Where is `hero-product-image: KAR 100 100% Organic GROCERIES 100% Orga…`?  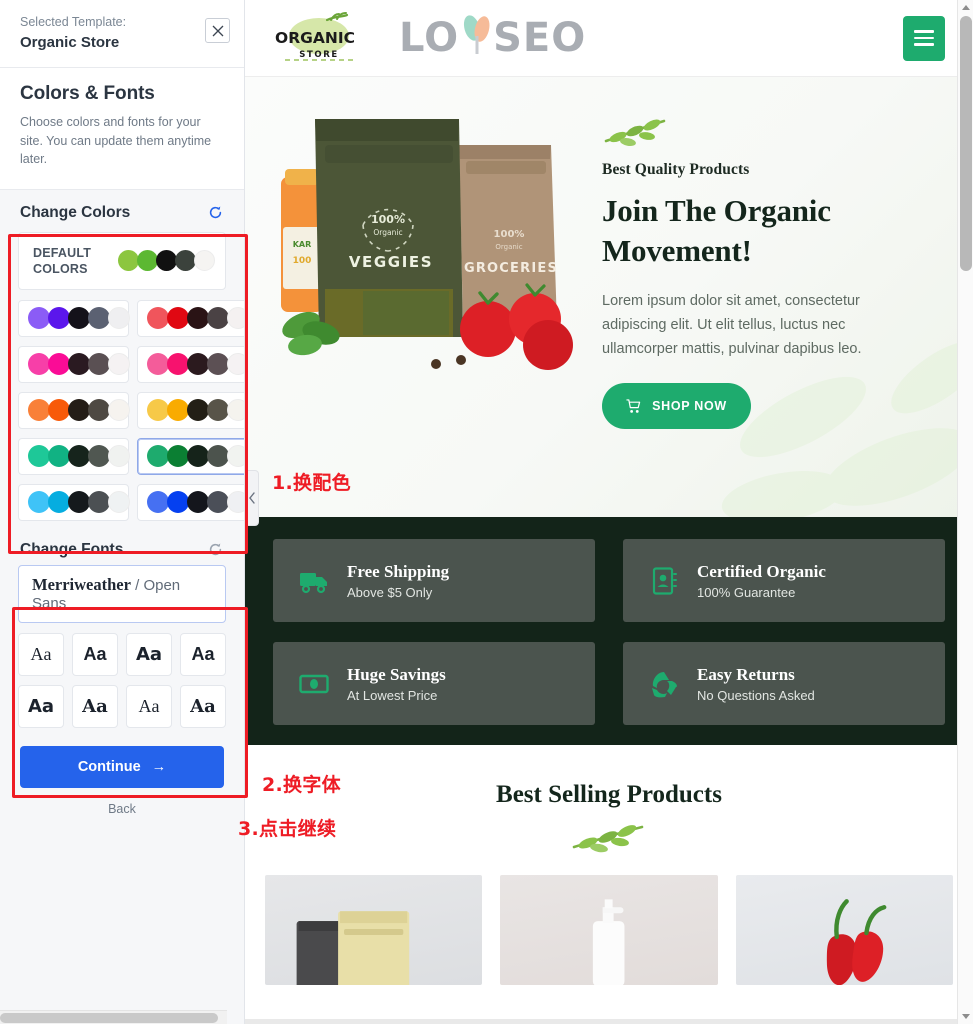
hero-product-image: KAR 100 100% Organic GROCERIES 100% Orga… is located at coordinates (427, 244).